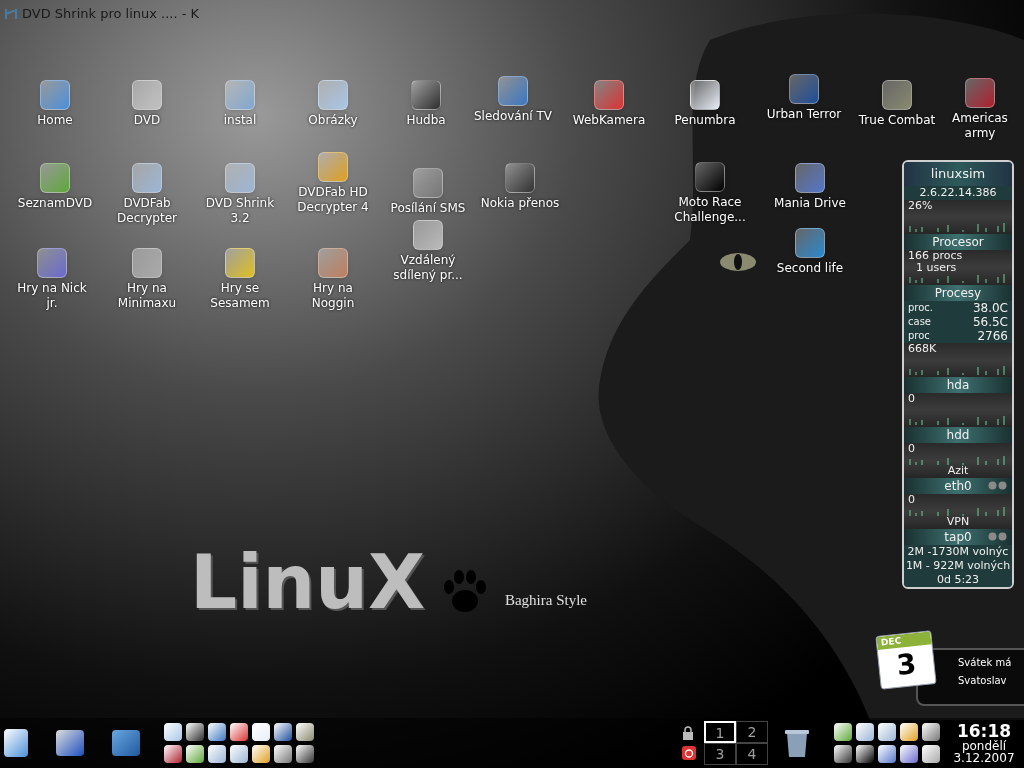 The height and width of the screenshot is (768, 1024). What do you see at coordinates (333, 120) in the screenshot?
I see `icon-label: Obrázky` at bounding box center [333, 120].